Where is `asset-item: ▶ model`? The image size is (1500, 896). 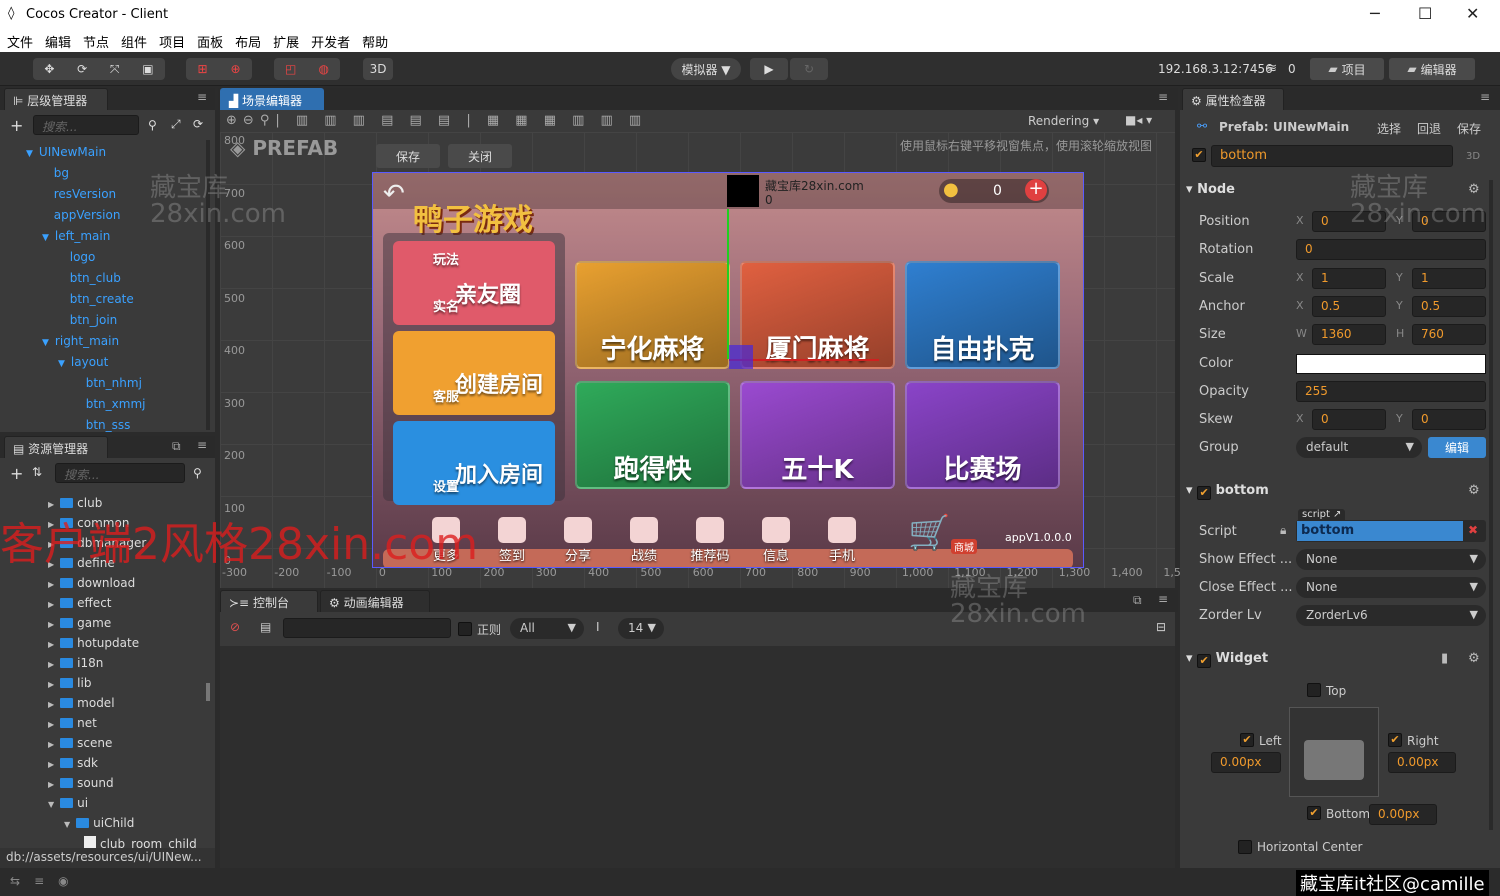
asset-item: ▶ model is located at coordinates (81, 703).